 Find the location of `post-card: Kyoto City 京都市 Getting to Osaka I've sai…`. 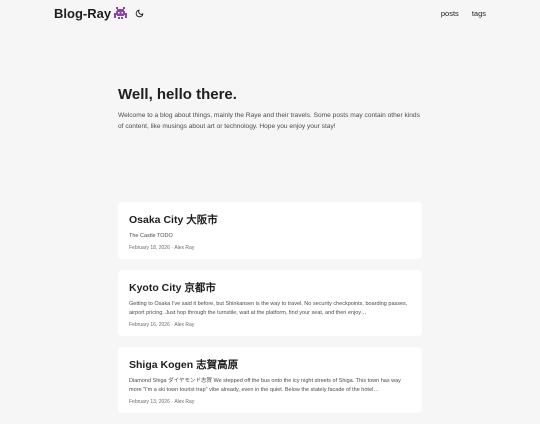

post-card: Kyoto City 京都市 Getting to Osaka I've sai… is located at coordinates (270, 303).